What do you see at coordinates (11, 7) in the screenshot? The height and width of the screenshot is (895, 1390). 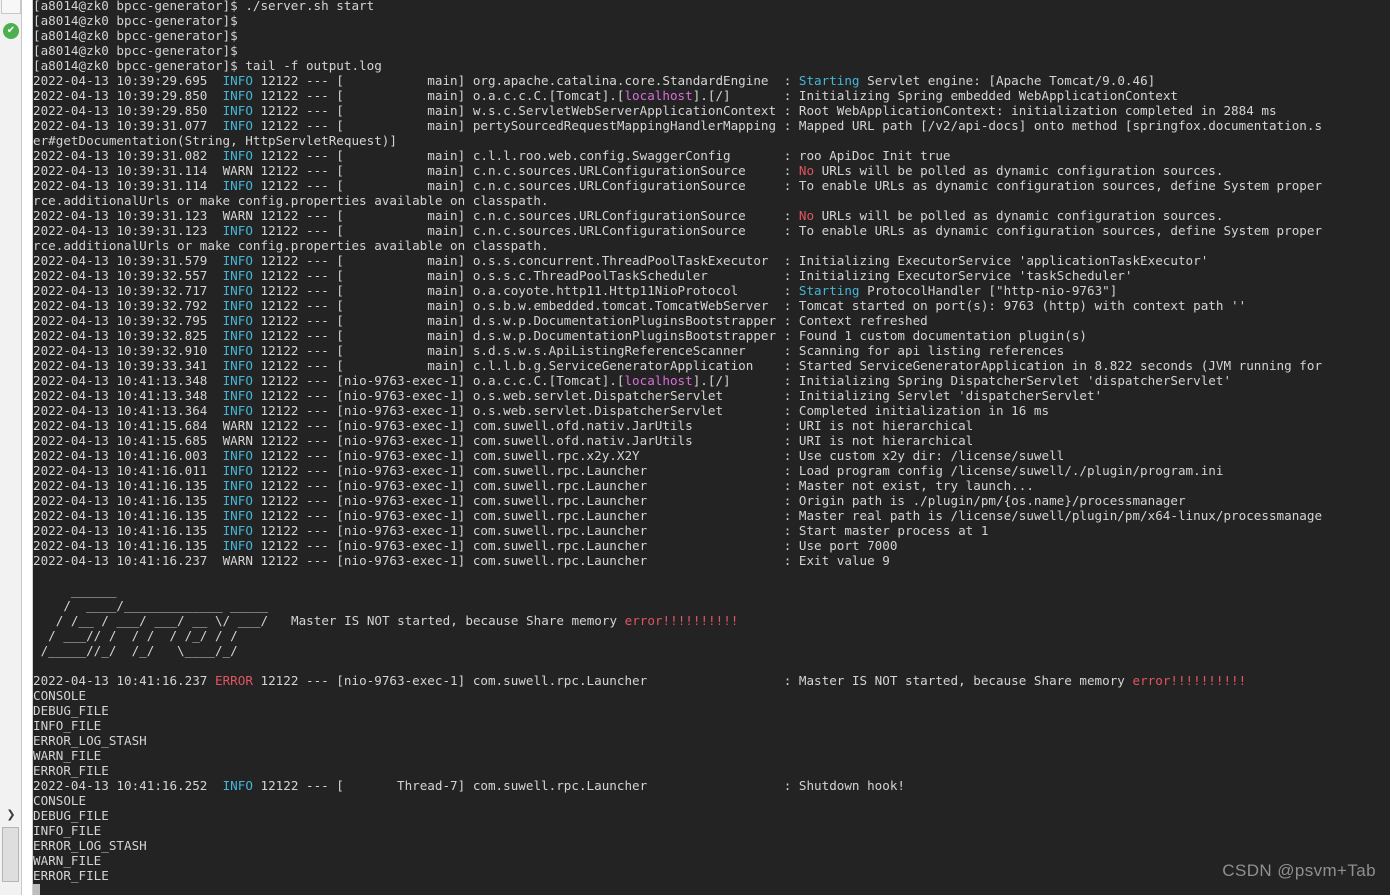 I see `gutter-tab-stub` at bounding box center [11, 7].